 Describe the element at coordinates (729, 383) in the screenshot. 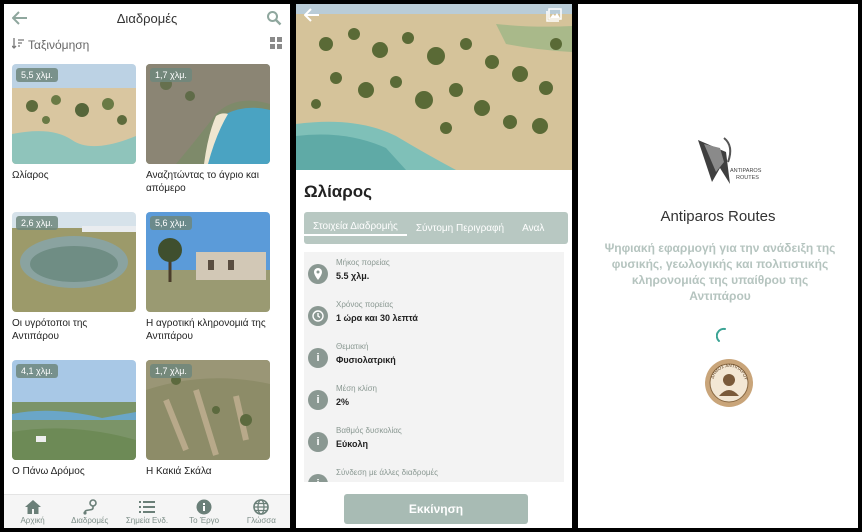

I see `municipality-seal: ΔΗΜΟΣ ΑΝΤΙΠΑΡΟΥ` at that location.